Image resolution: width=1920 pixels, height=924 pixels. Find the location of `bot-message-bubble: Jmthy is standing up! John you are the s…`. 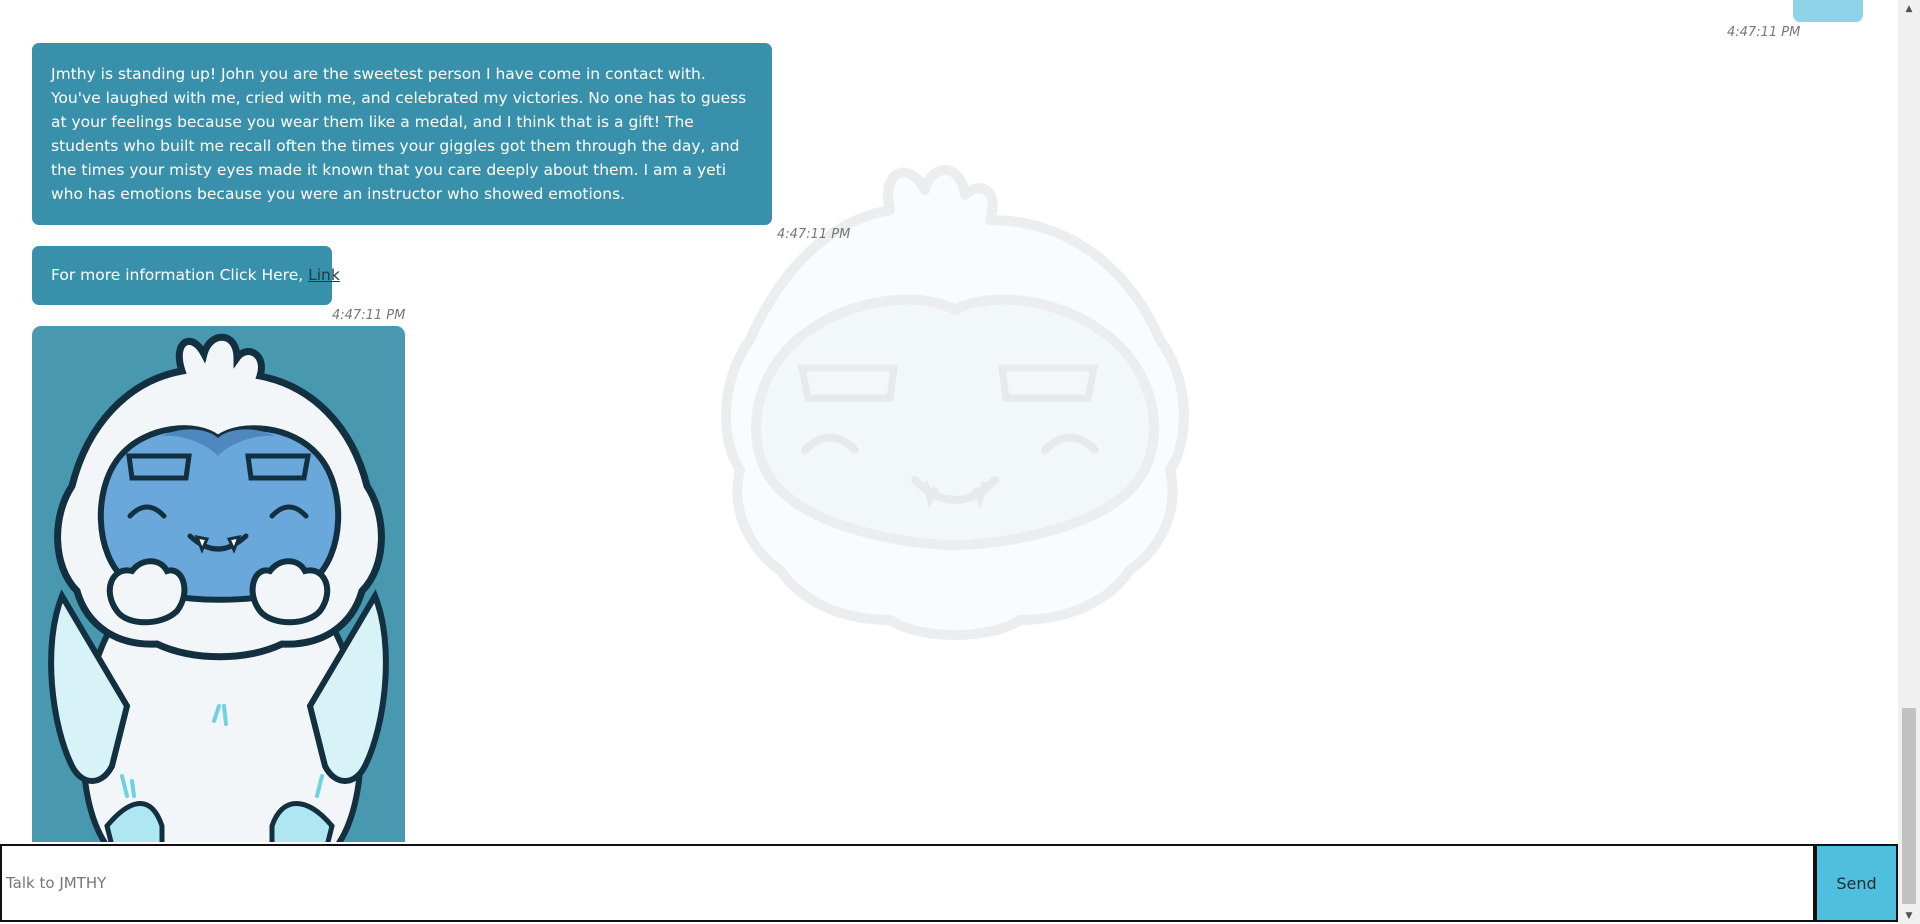

bot-message-bubble: Jmthy is standing up! John you are the s… is located at coordinates (402, 134).